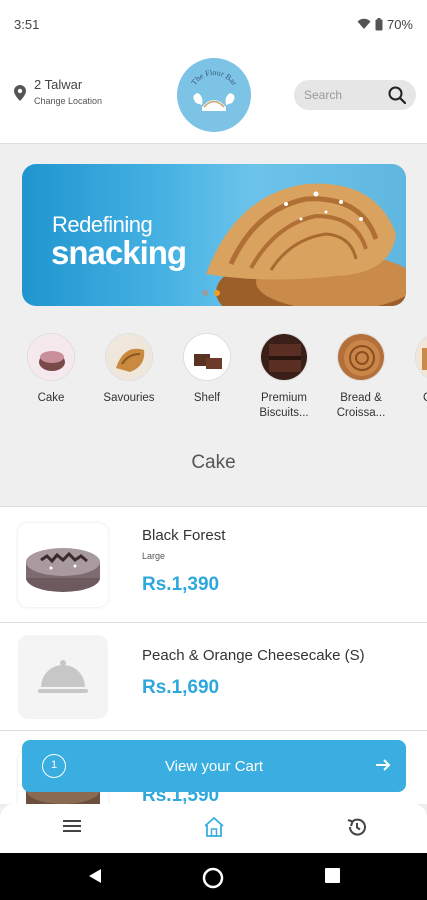 Image resolution: width=427 pixels, height=900 pixels. Describe the element at coordinates (181, 687) in the screenshot. I see `product-price: Rs.1,690` at that location.